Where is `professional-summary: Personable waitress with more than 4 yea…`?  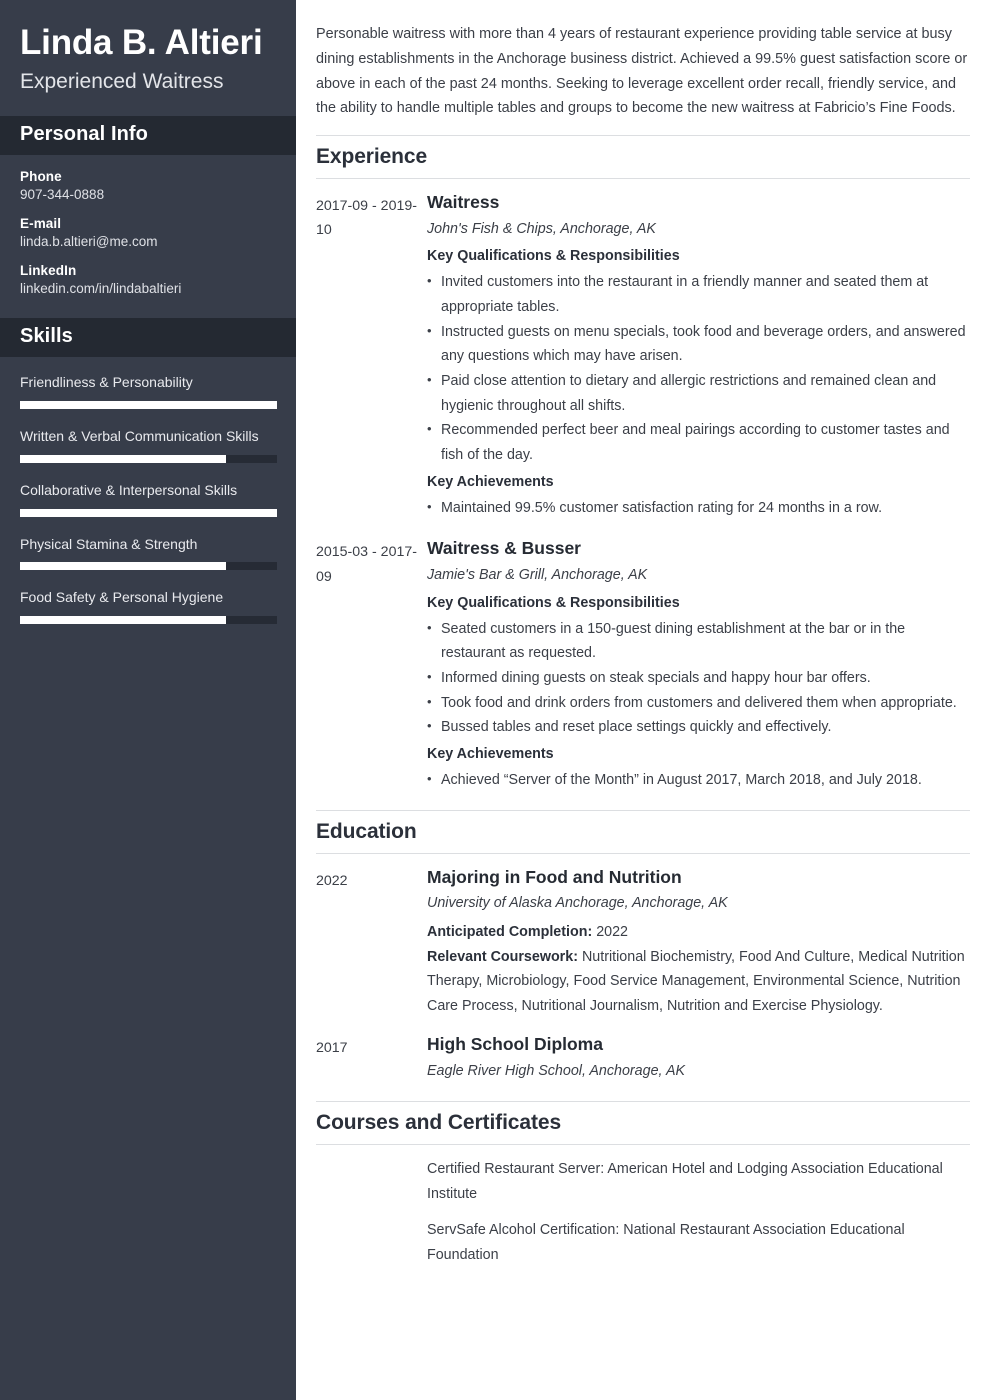 professional-summary: Personable waitress with more than 4 yea… is located at coordinates (642, 71).